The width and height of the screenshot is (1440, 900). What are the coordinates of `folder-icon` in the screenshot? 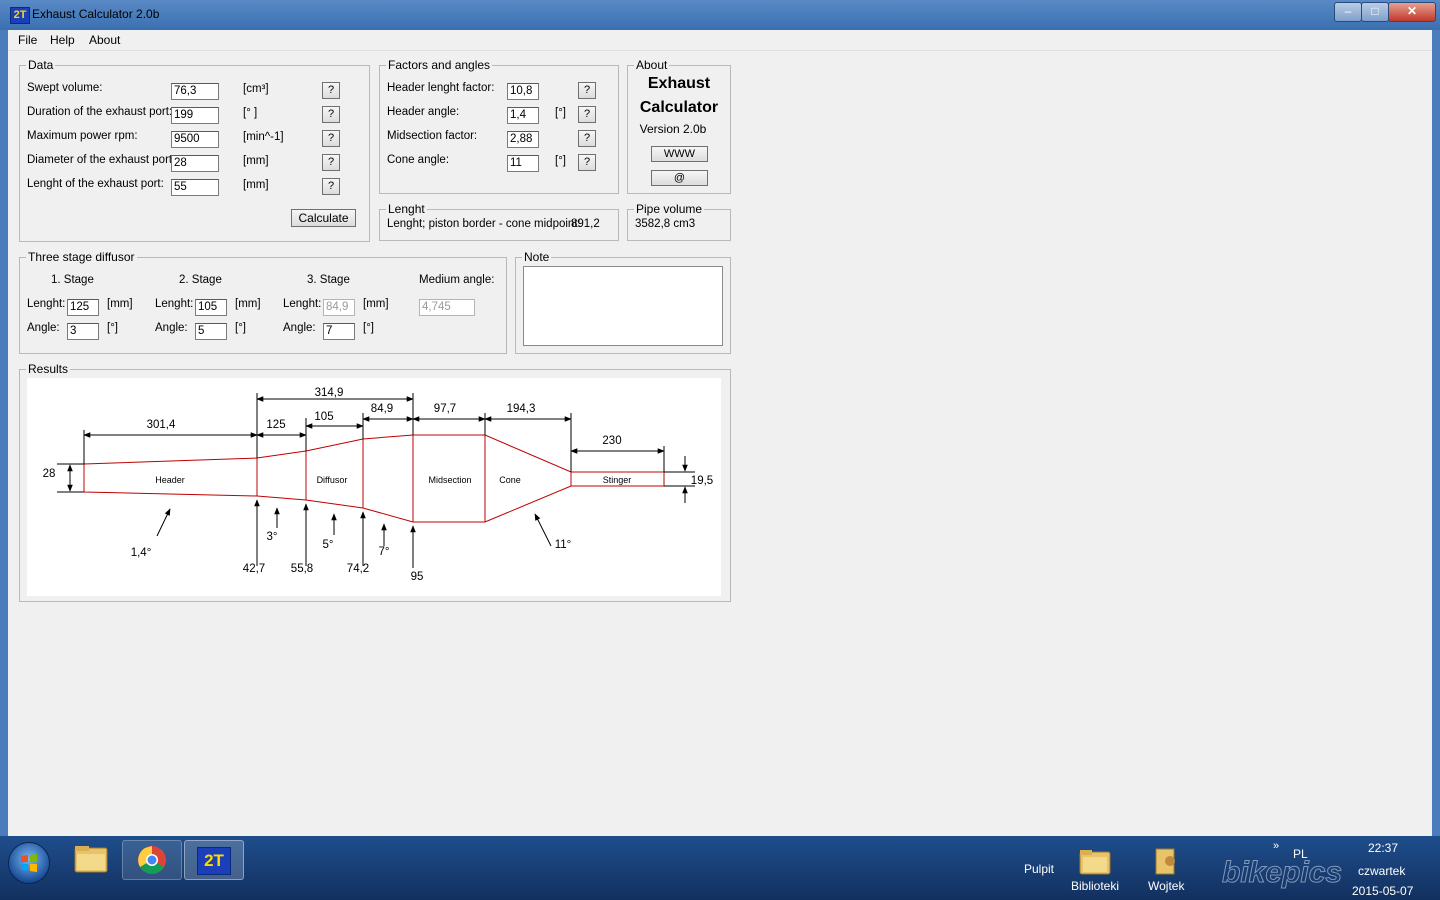 It's located at (91, 859).